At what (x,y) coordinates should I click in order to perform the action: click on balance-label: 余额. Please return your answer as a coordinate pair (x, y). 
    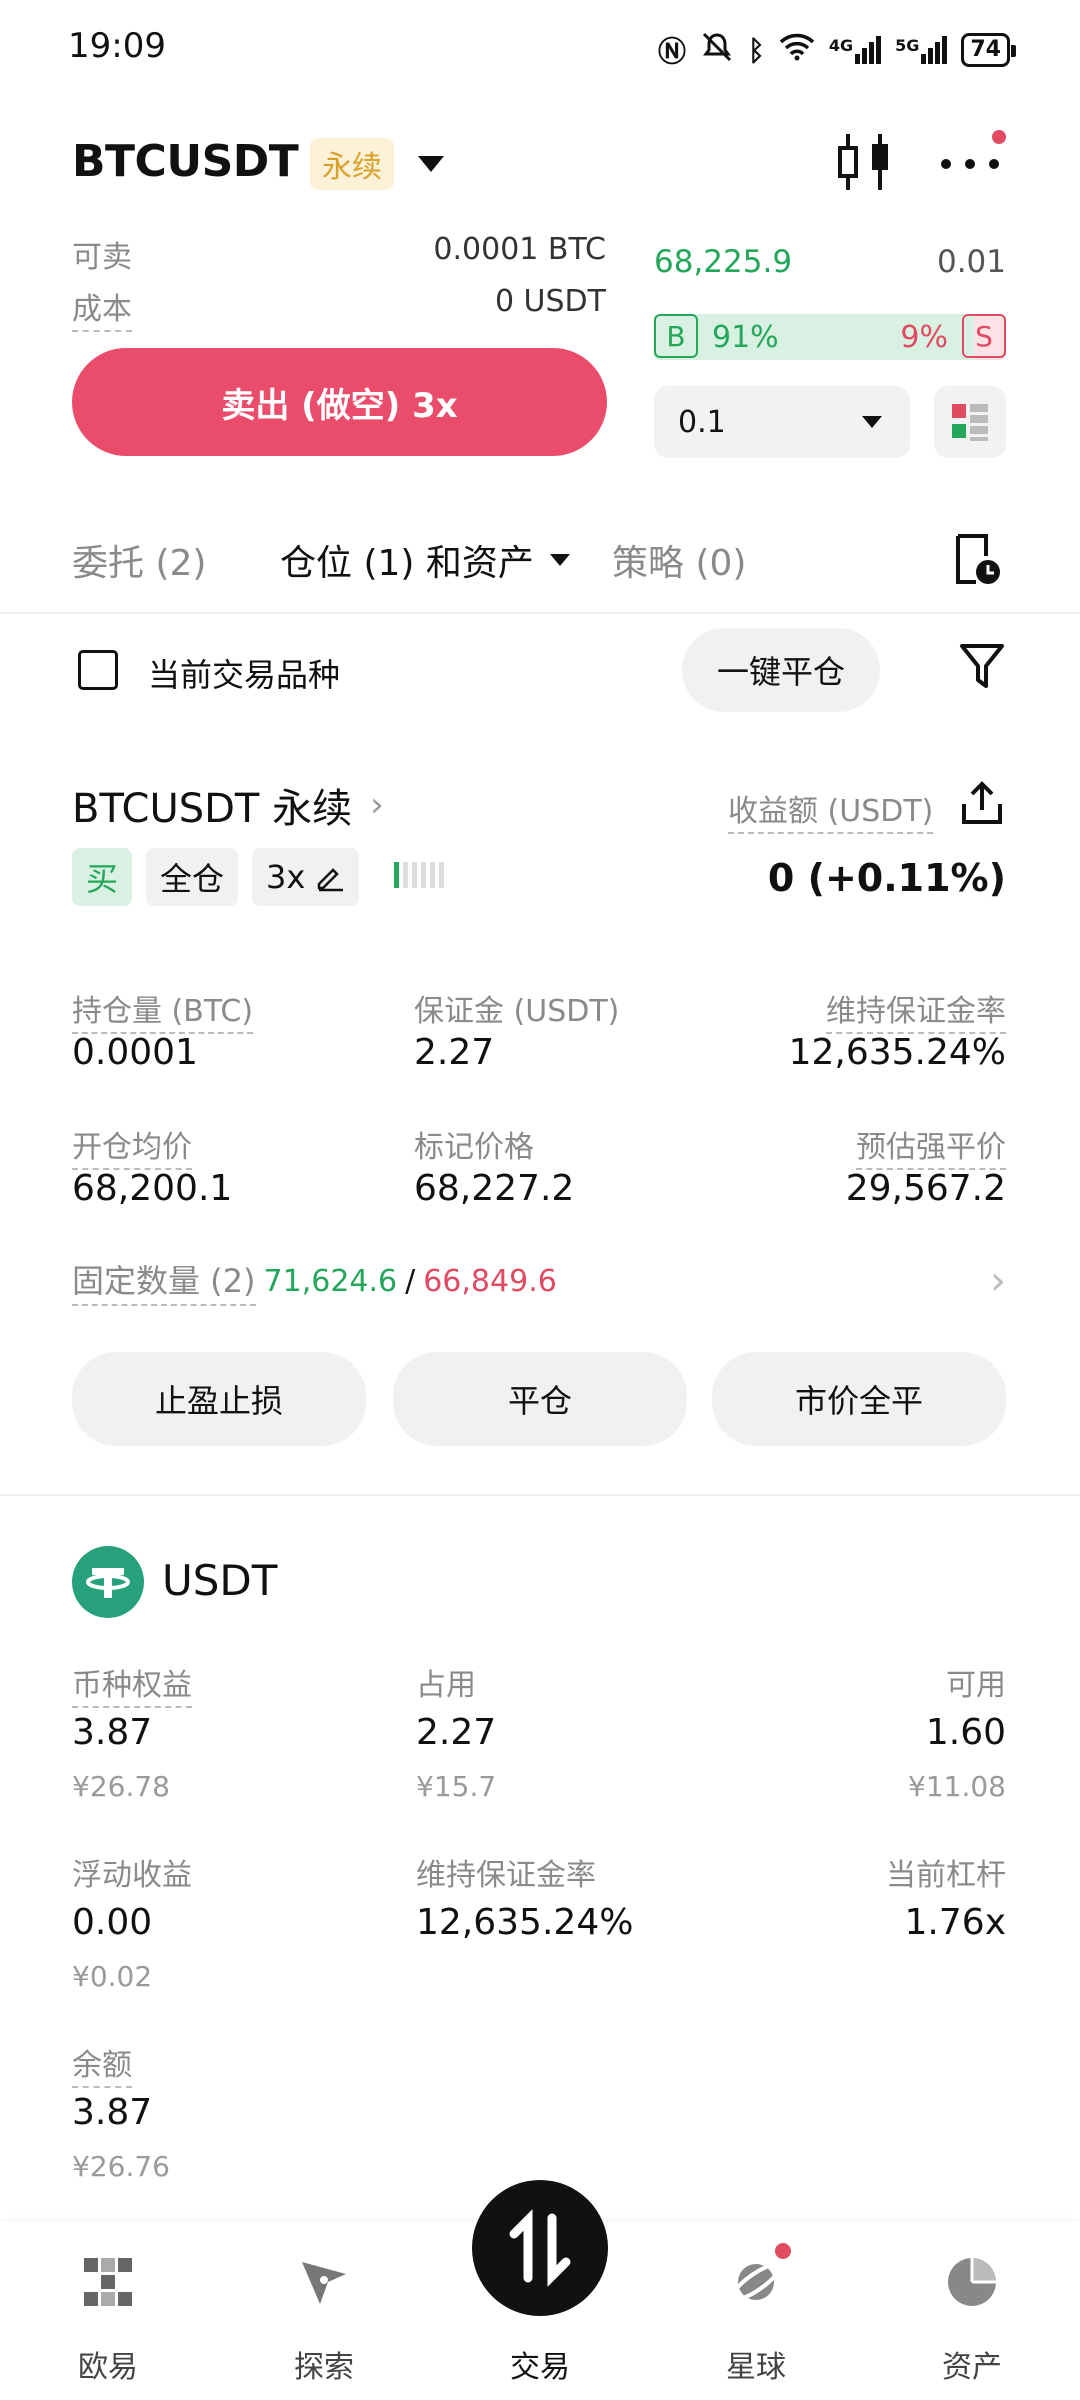
    Looking at the image, I should click on (102, 2064).